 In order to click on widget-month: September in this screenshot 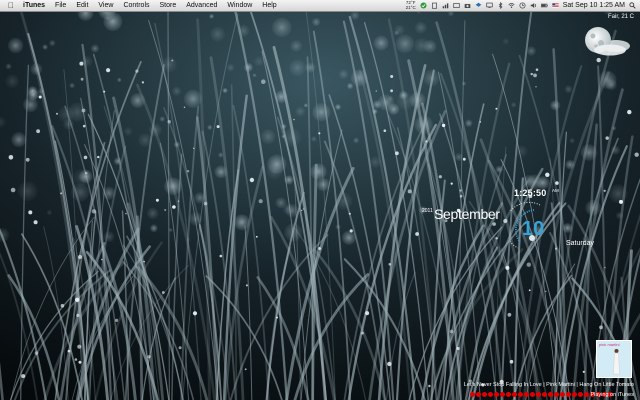, I will do `click(467, 214)`.